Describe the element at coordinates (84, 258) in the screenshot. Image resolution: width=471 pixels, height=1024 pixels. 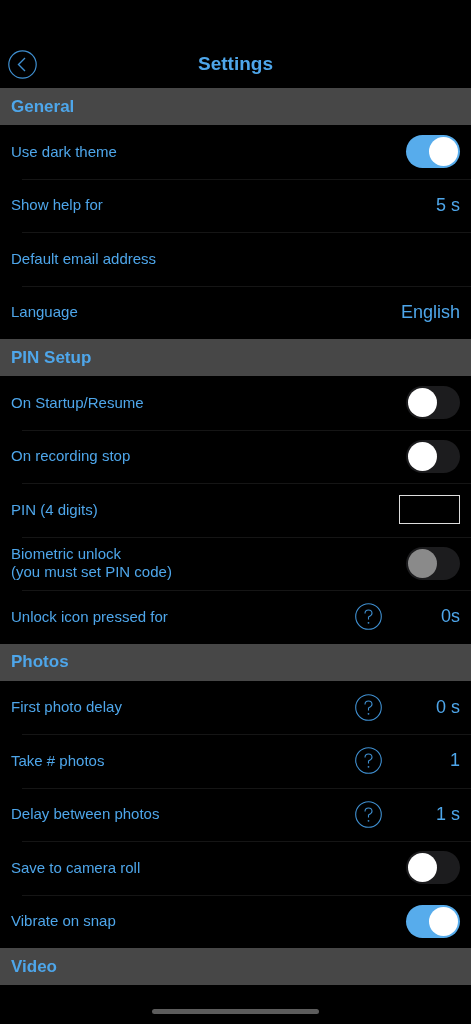
I see `setting-label: Default email address` at that location.